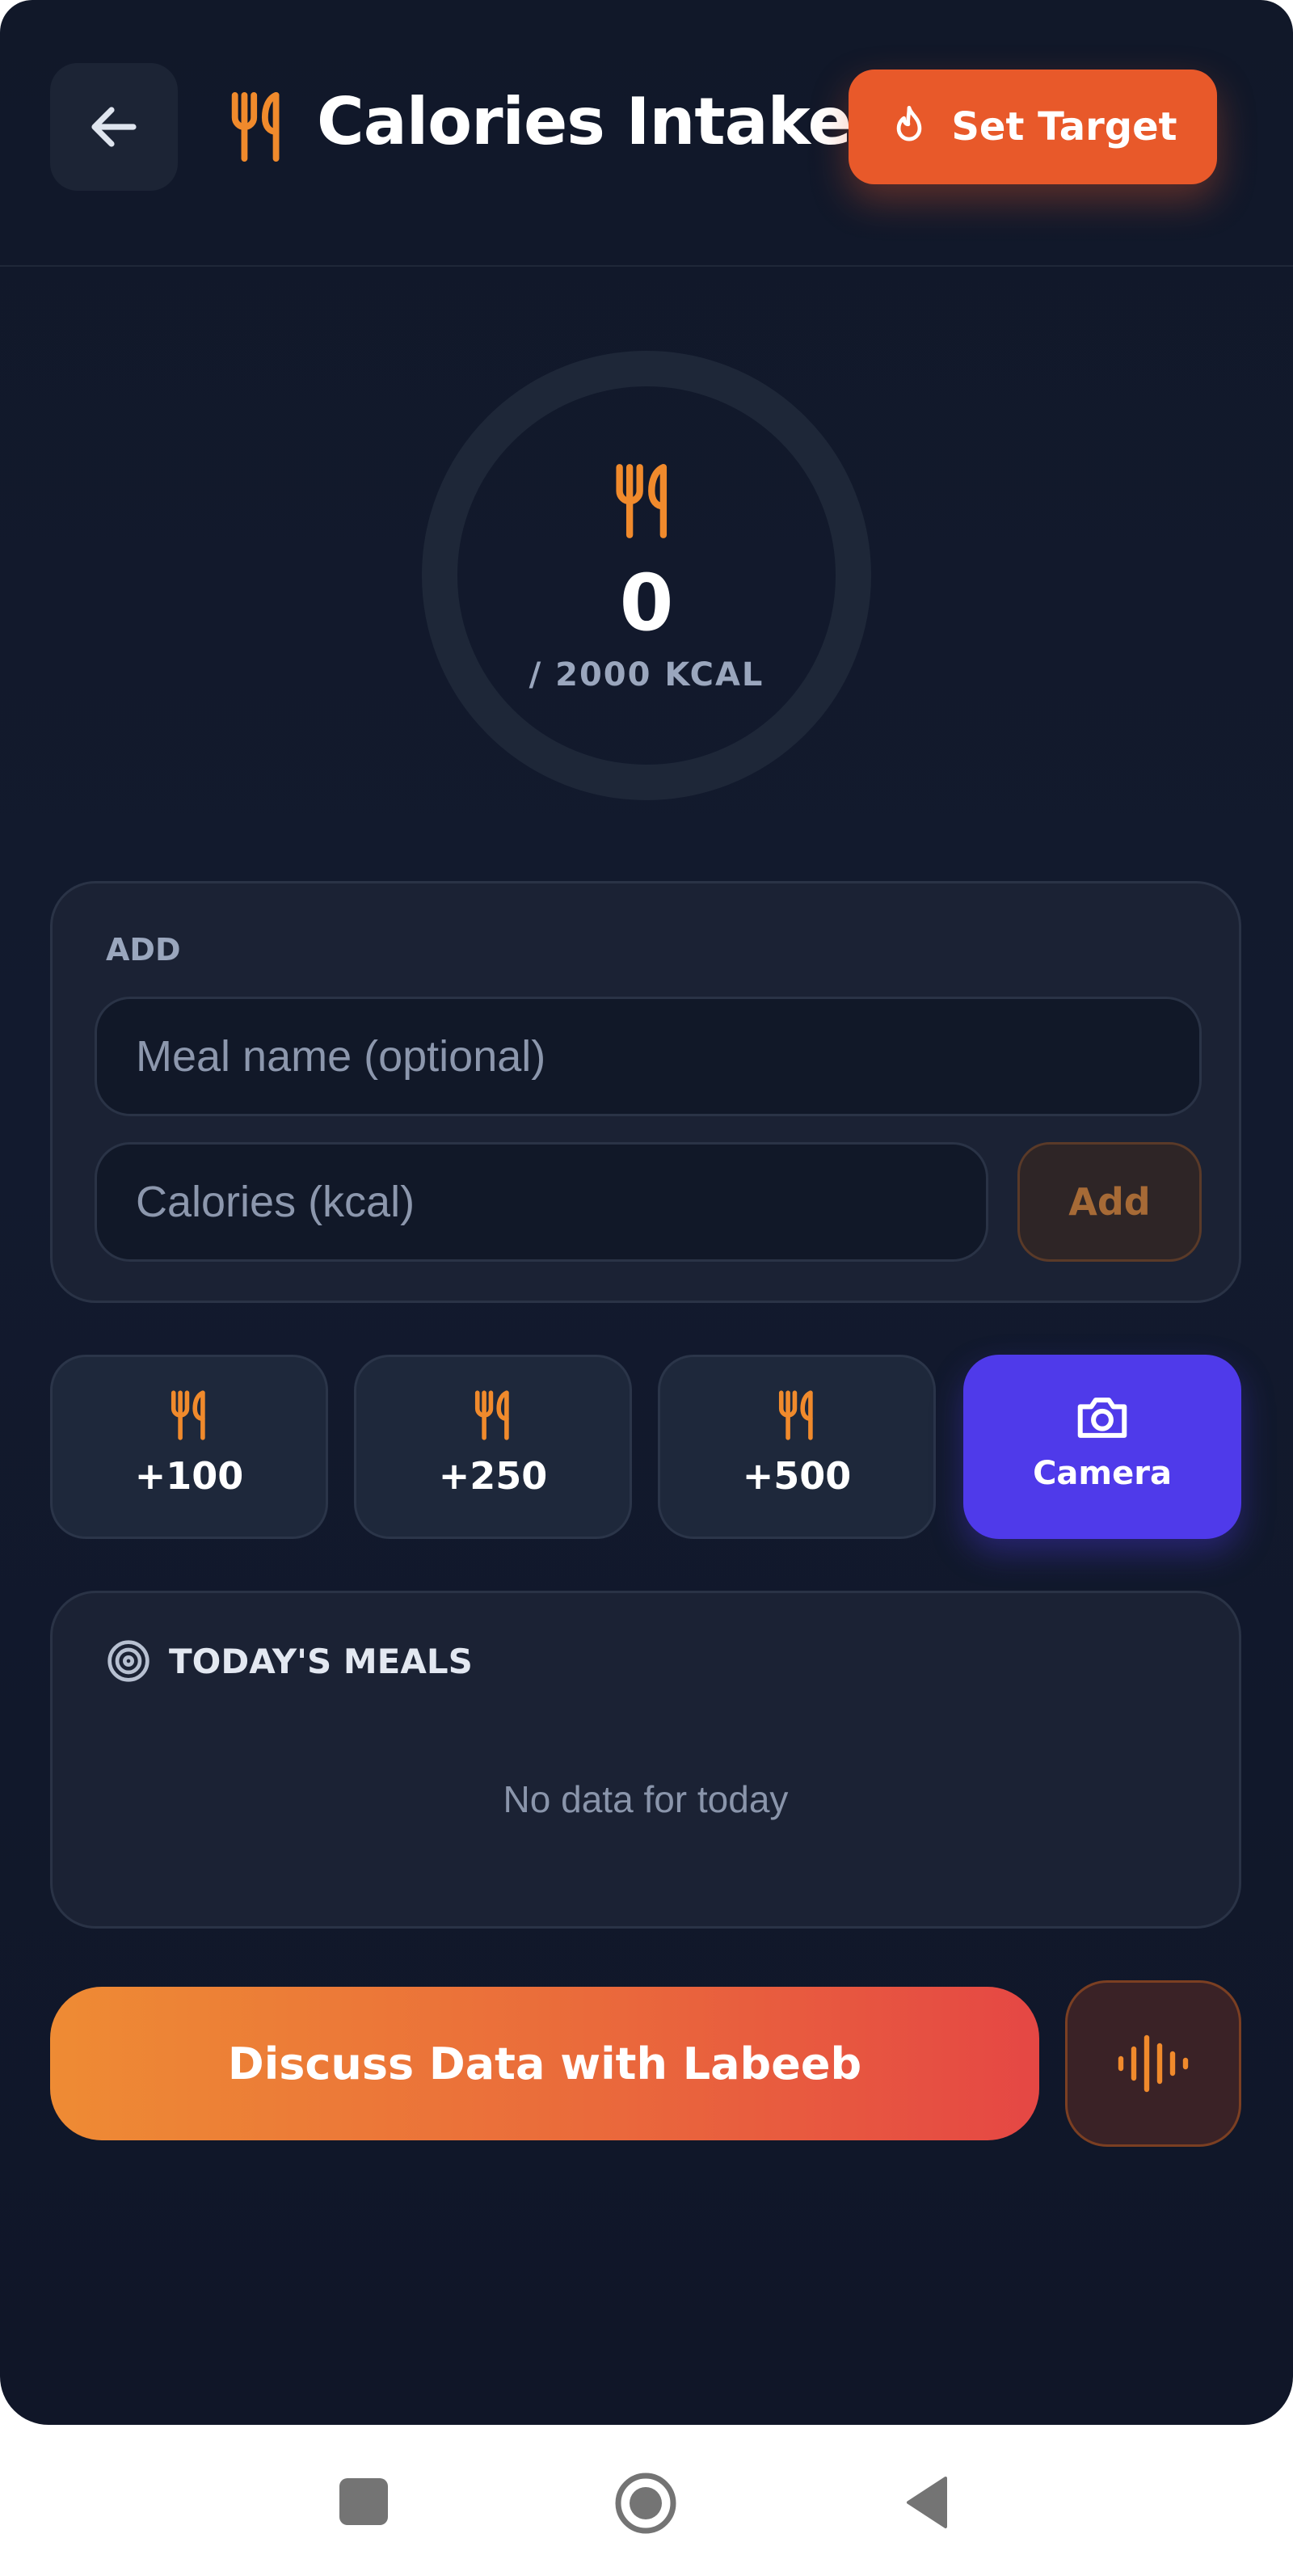  Describe the element at coordinates (1064, 127) in the screenshot. I see `set-target-label: Set Target` at that location.